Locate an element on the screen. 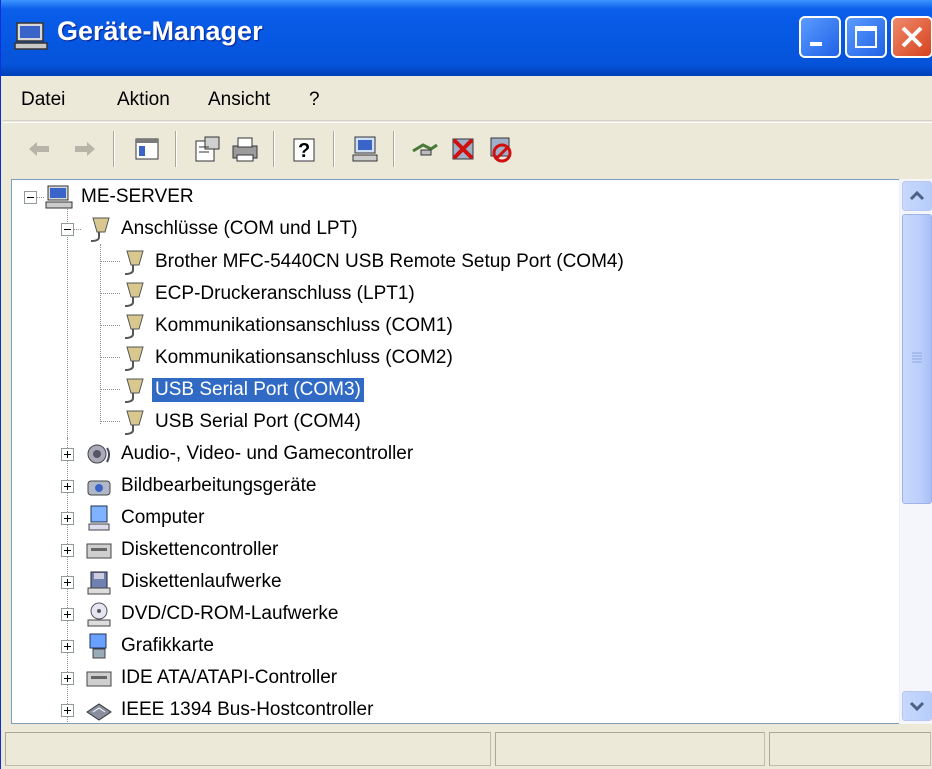 The width and height of the screenshot is (932, 769). firewire-icon is located at coordinates (99, 712).